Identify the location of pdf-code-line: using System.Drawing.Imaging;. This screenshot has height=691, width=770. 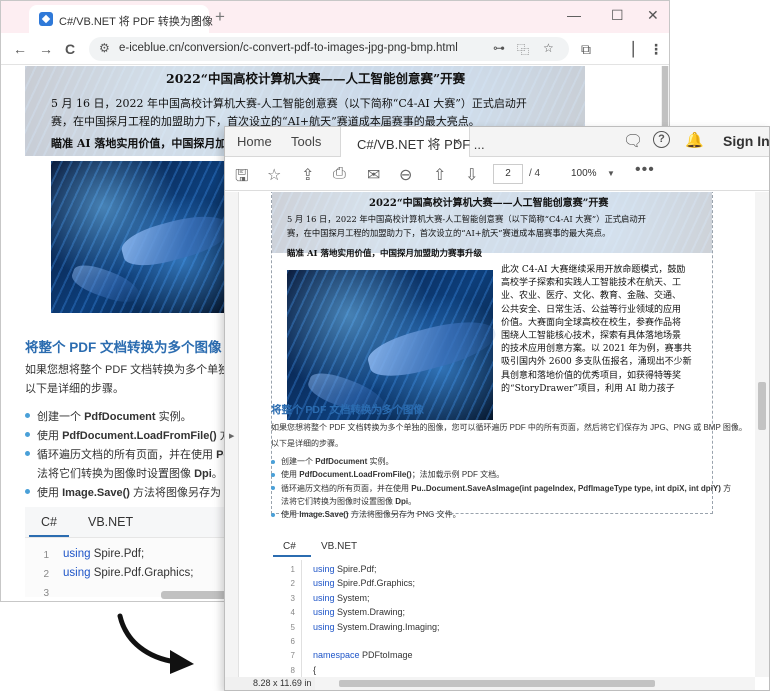
(376, 626).